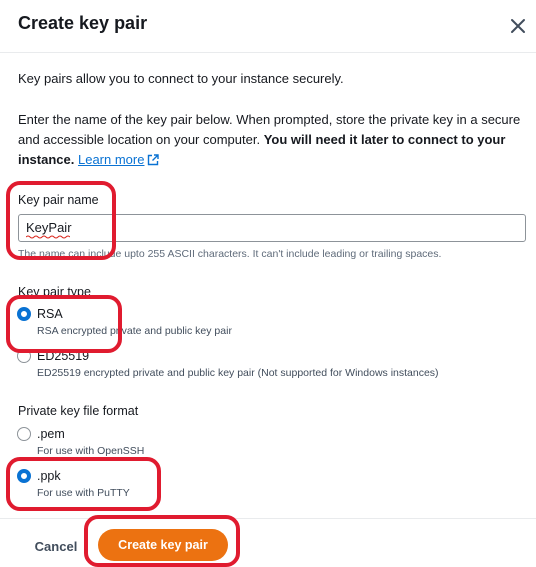  Describe the element at coordinates (272, 228) in the screenshot. I see `key-pair-name-input` at that location.